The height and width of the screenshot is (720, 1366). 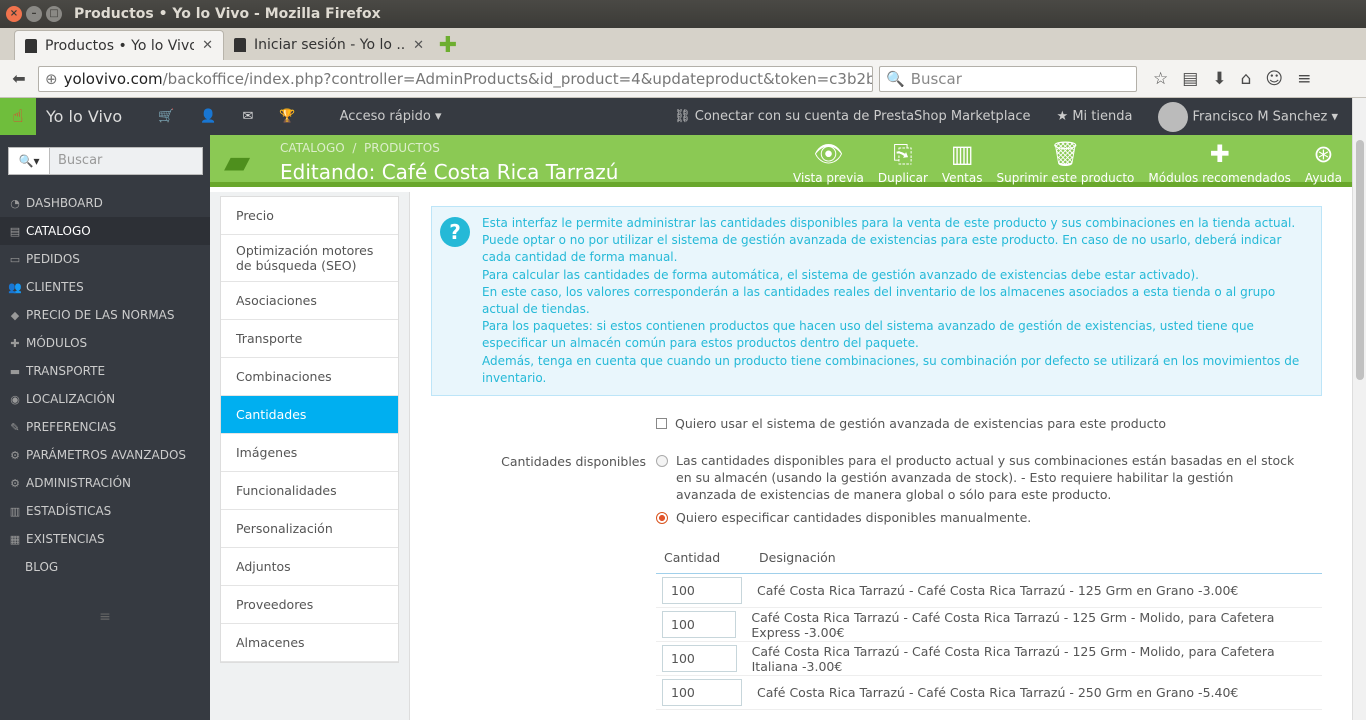 I want to click on breadcrumb: CATALOGO / PRODUCTOS, so click(x=360, y=148).